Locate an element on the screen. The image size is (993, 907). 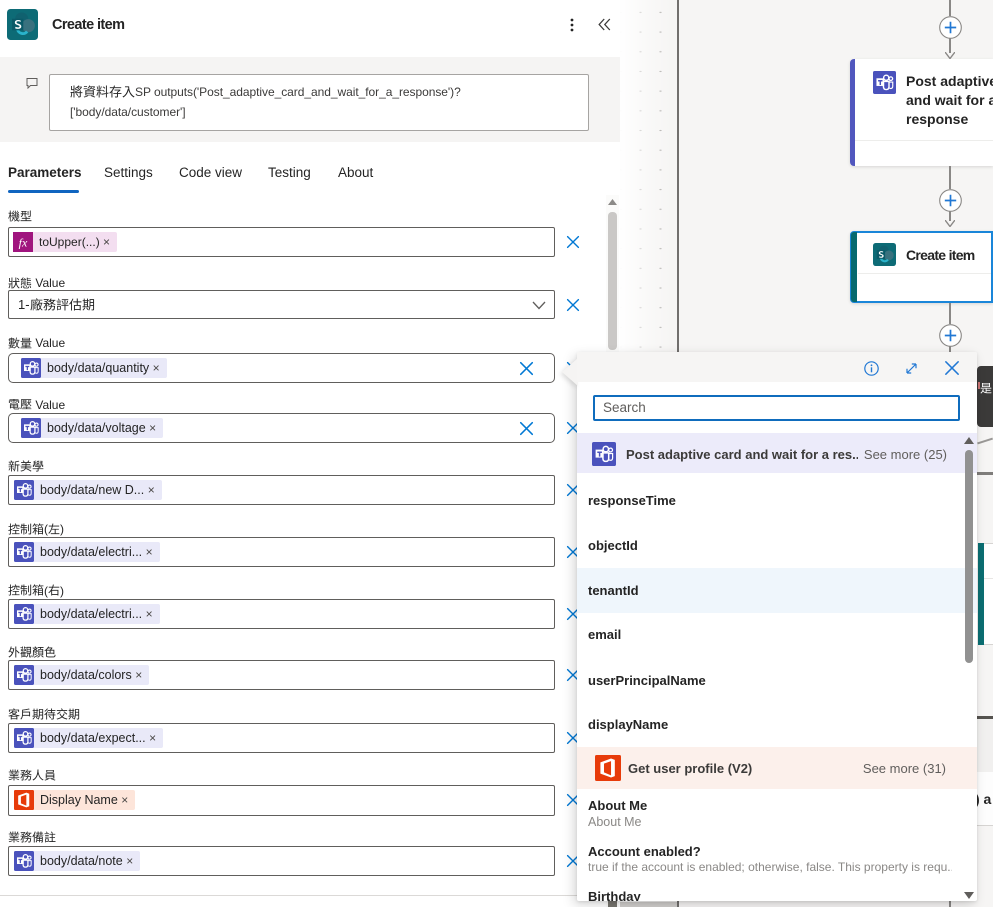
svg-text: fx is located at coordinates (23, 243).